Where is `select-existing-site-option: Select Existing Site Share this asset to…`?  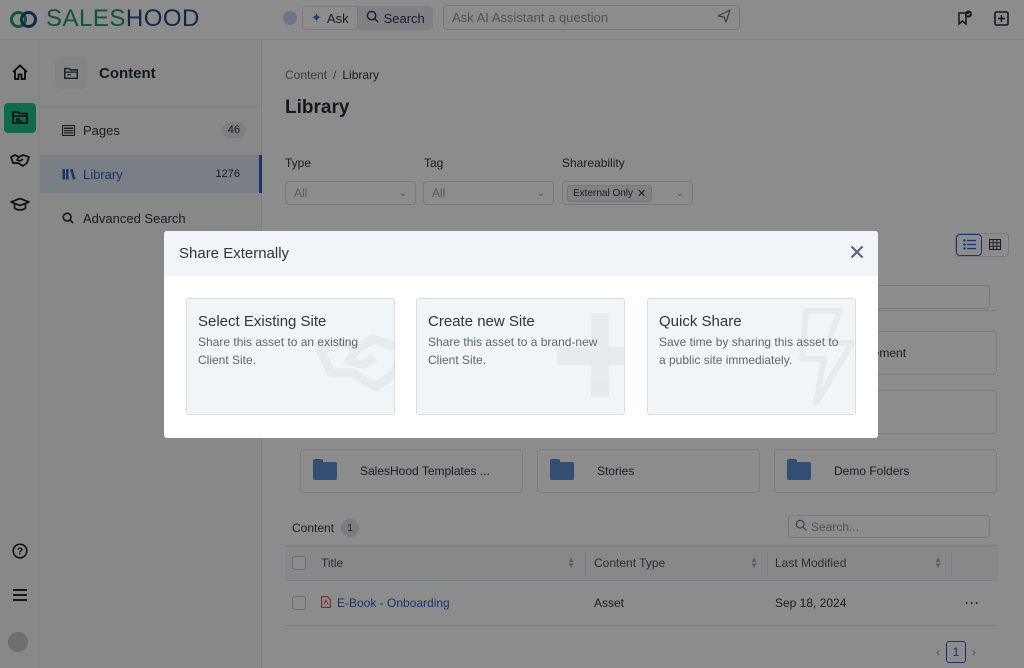
select-existing-site-option: Select Existing Site Share this asset to… is located at coordinates (290, 356).